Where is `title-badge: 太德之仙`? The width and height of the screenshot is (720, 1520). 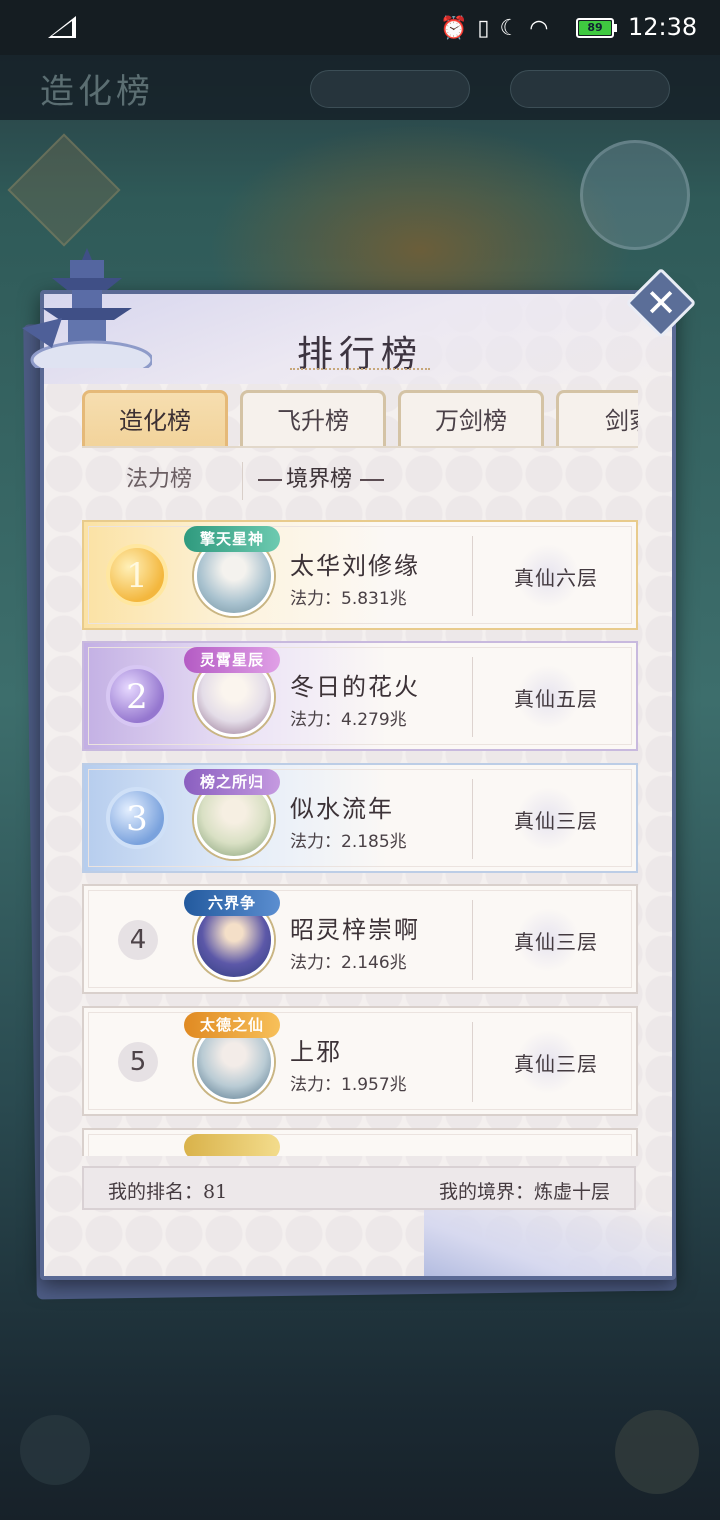
title-badge: 太德之仙 is located at coordinates (232, 1025).